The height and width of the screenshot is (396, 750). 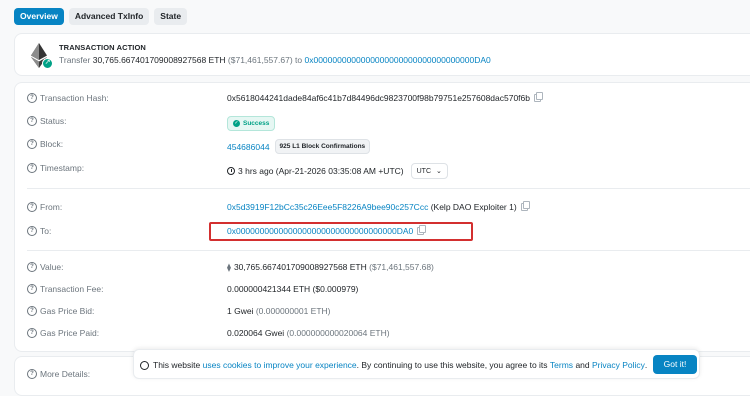 What do you see at coordinates (300, 267) in the screenshot?
I see `value-amount: 30,765.667401709008927568 ETH` at bounding box center [300, 267].